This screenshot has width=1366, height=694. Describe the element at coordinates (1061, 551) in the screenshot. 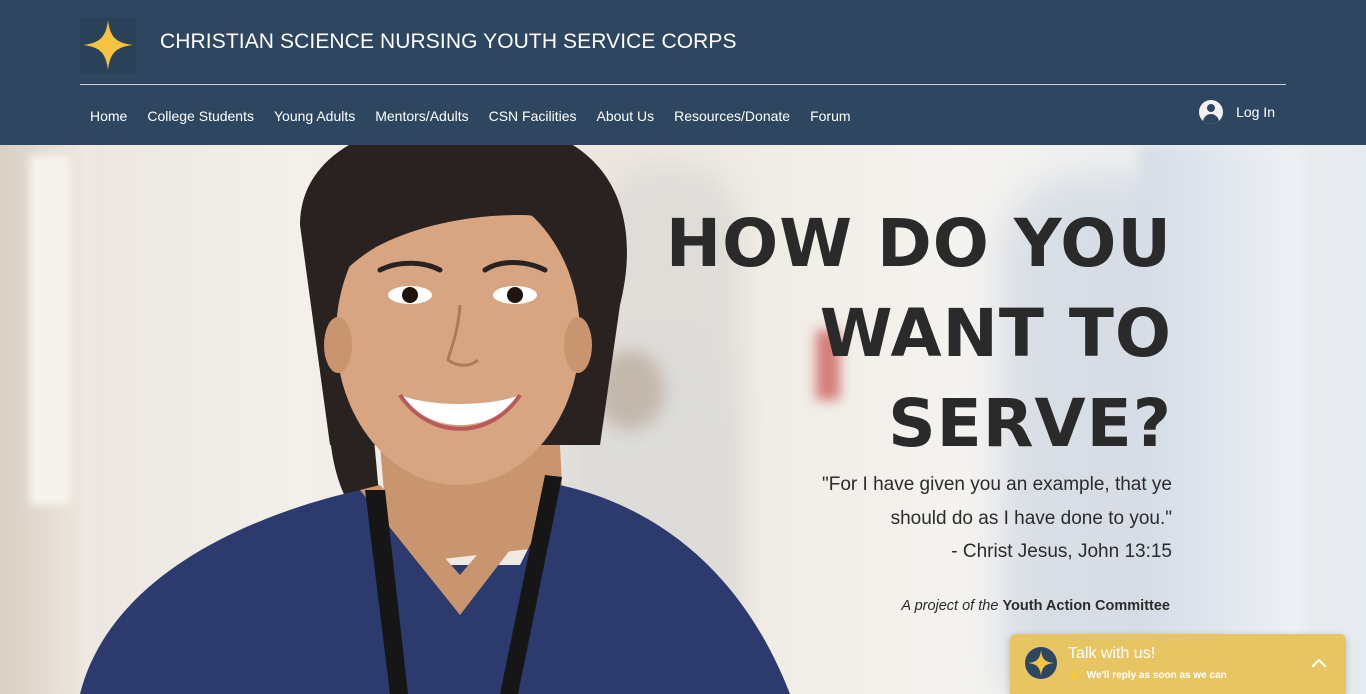

I see `quote-attribution: - Christ Jesus, John 13:15` at that location.